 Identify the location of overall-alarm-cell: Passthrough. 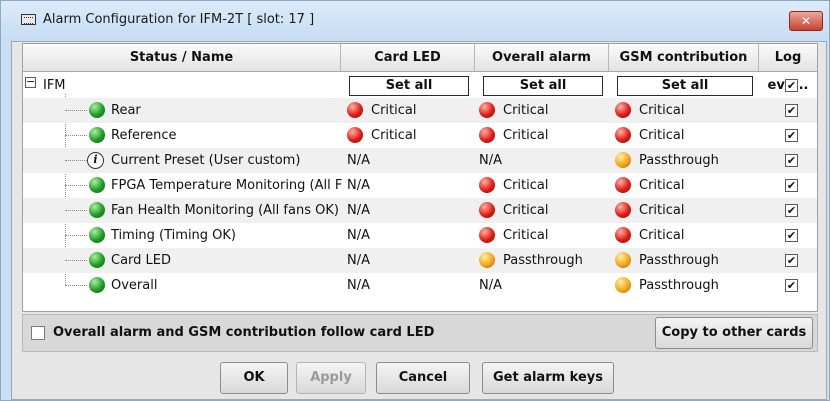
(540, 260).